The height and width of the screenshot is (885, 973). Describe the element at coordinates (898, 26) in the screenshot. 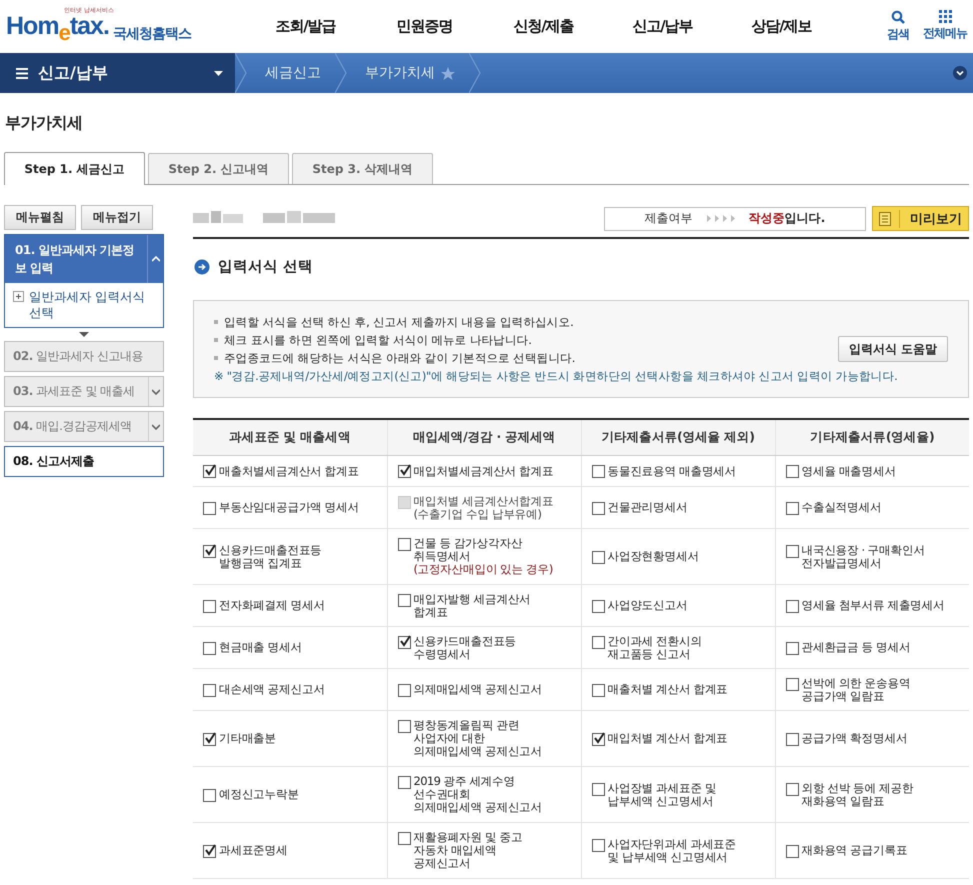

I see `search-button: 검색` at that location.